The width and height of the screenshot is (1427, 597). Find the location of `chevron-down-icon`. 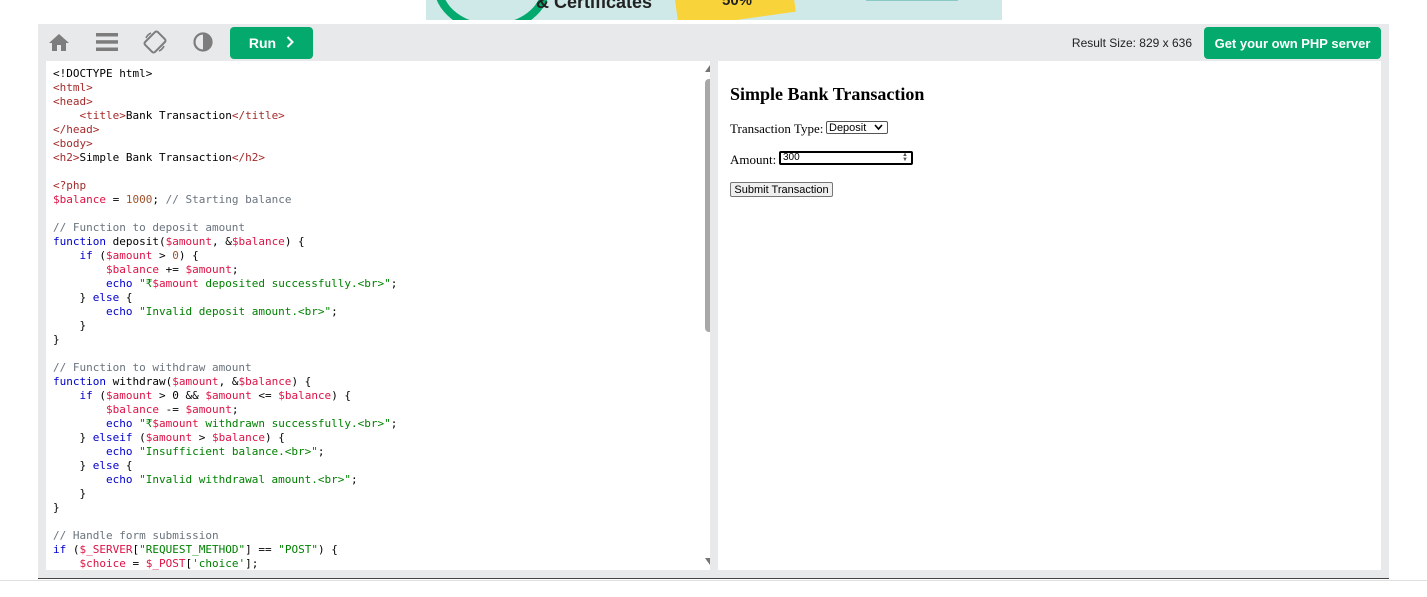

chevron-down-icon is located at coordinates (878, 128).